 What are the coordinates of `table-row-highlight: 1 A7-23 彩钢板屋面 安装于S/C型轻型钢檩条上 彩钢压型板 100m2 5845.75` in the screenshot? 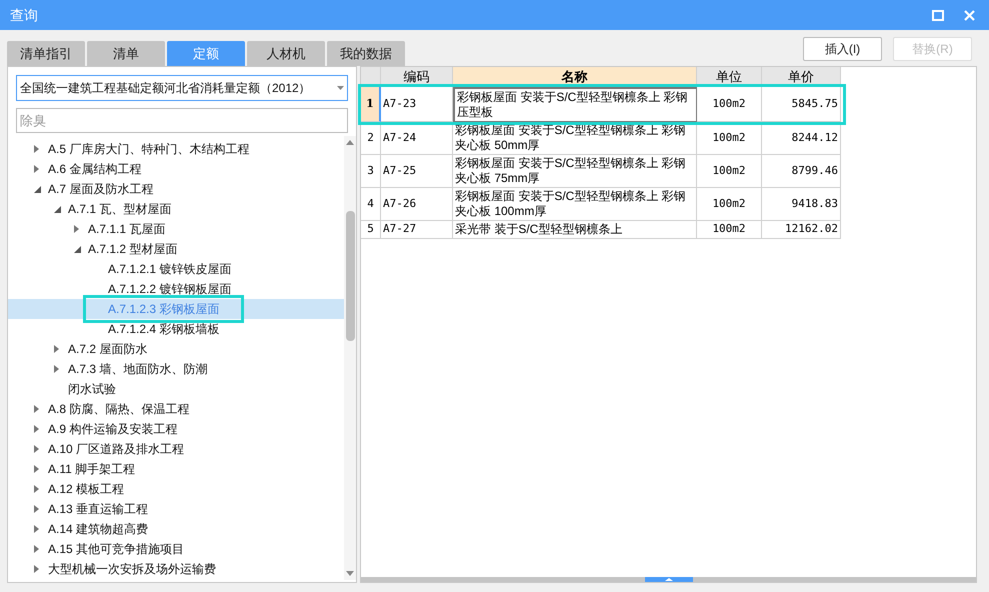 It's located at (602, 104).